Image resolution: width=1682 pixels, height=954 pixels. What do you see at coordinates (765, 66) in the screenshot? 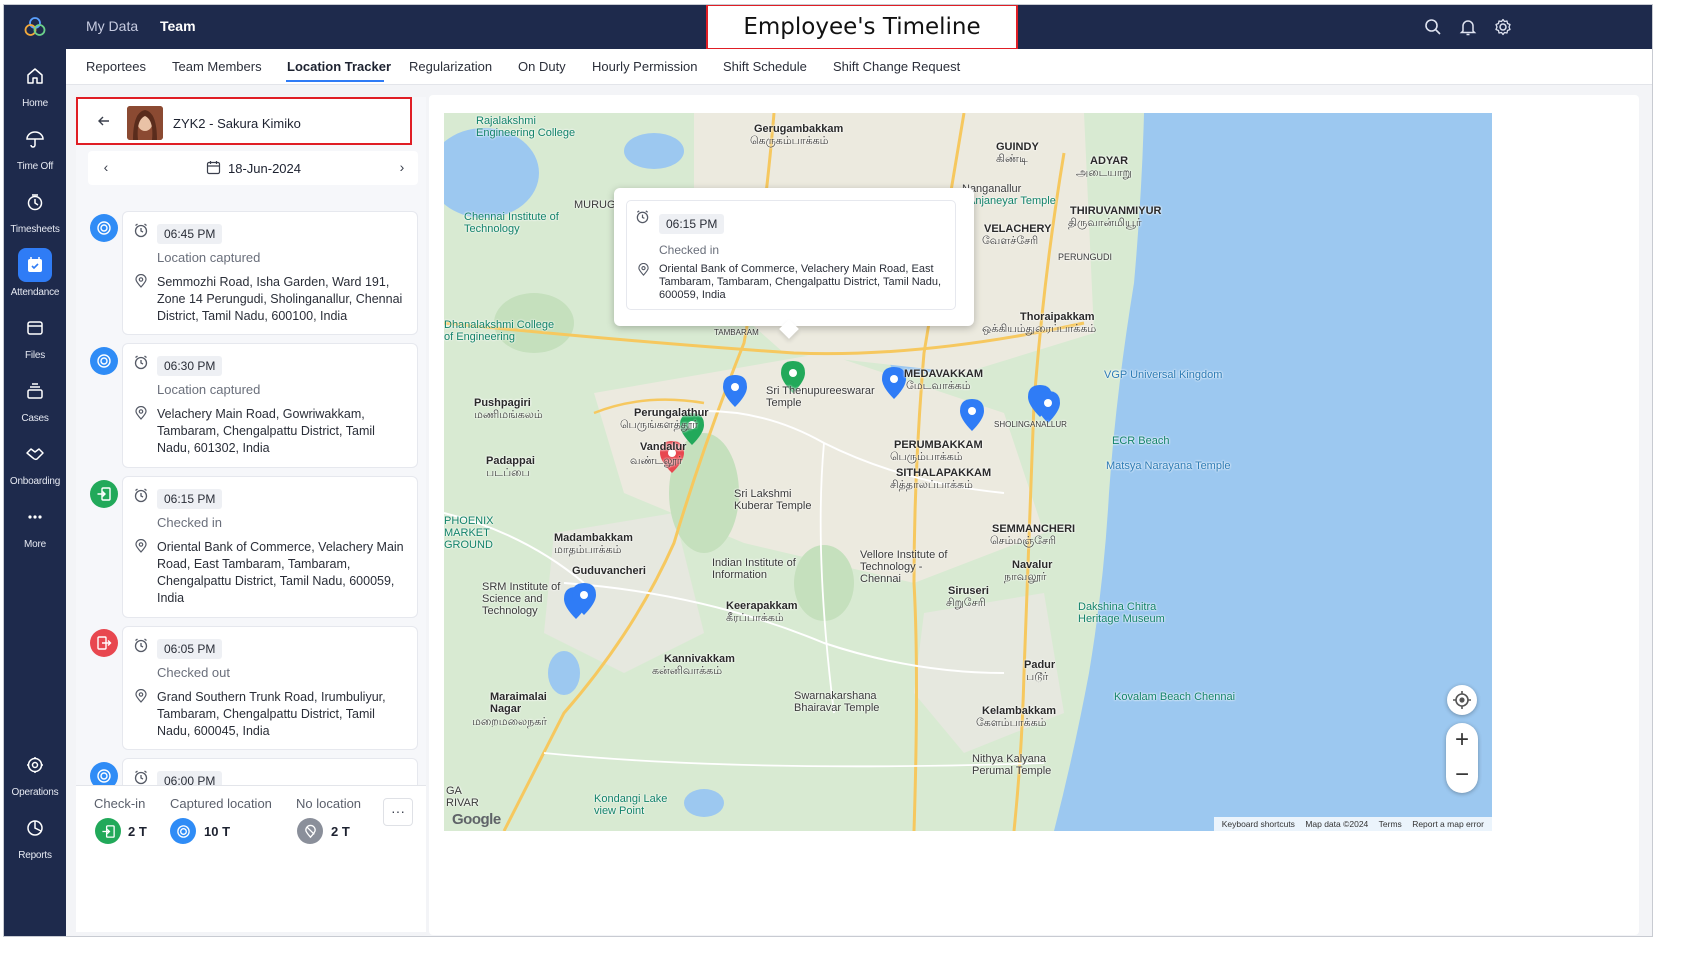
I see `tab-shift-schedule: Shift Schedule` at bounding box center [765, 66].